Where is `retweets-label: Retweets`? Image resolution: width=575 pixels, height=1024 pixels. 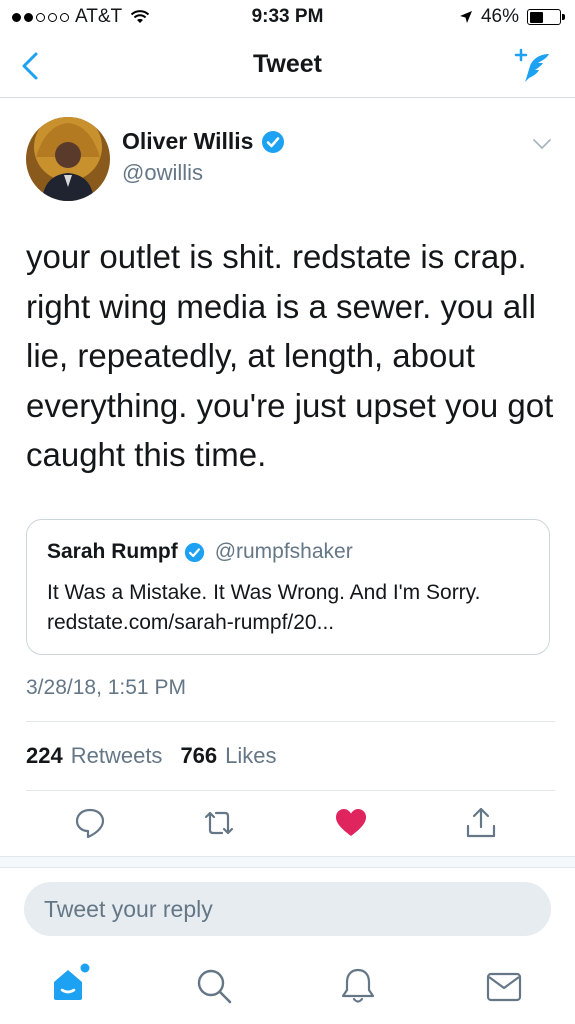
retweets-label: Retweets is located at coordinates (117, 756).